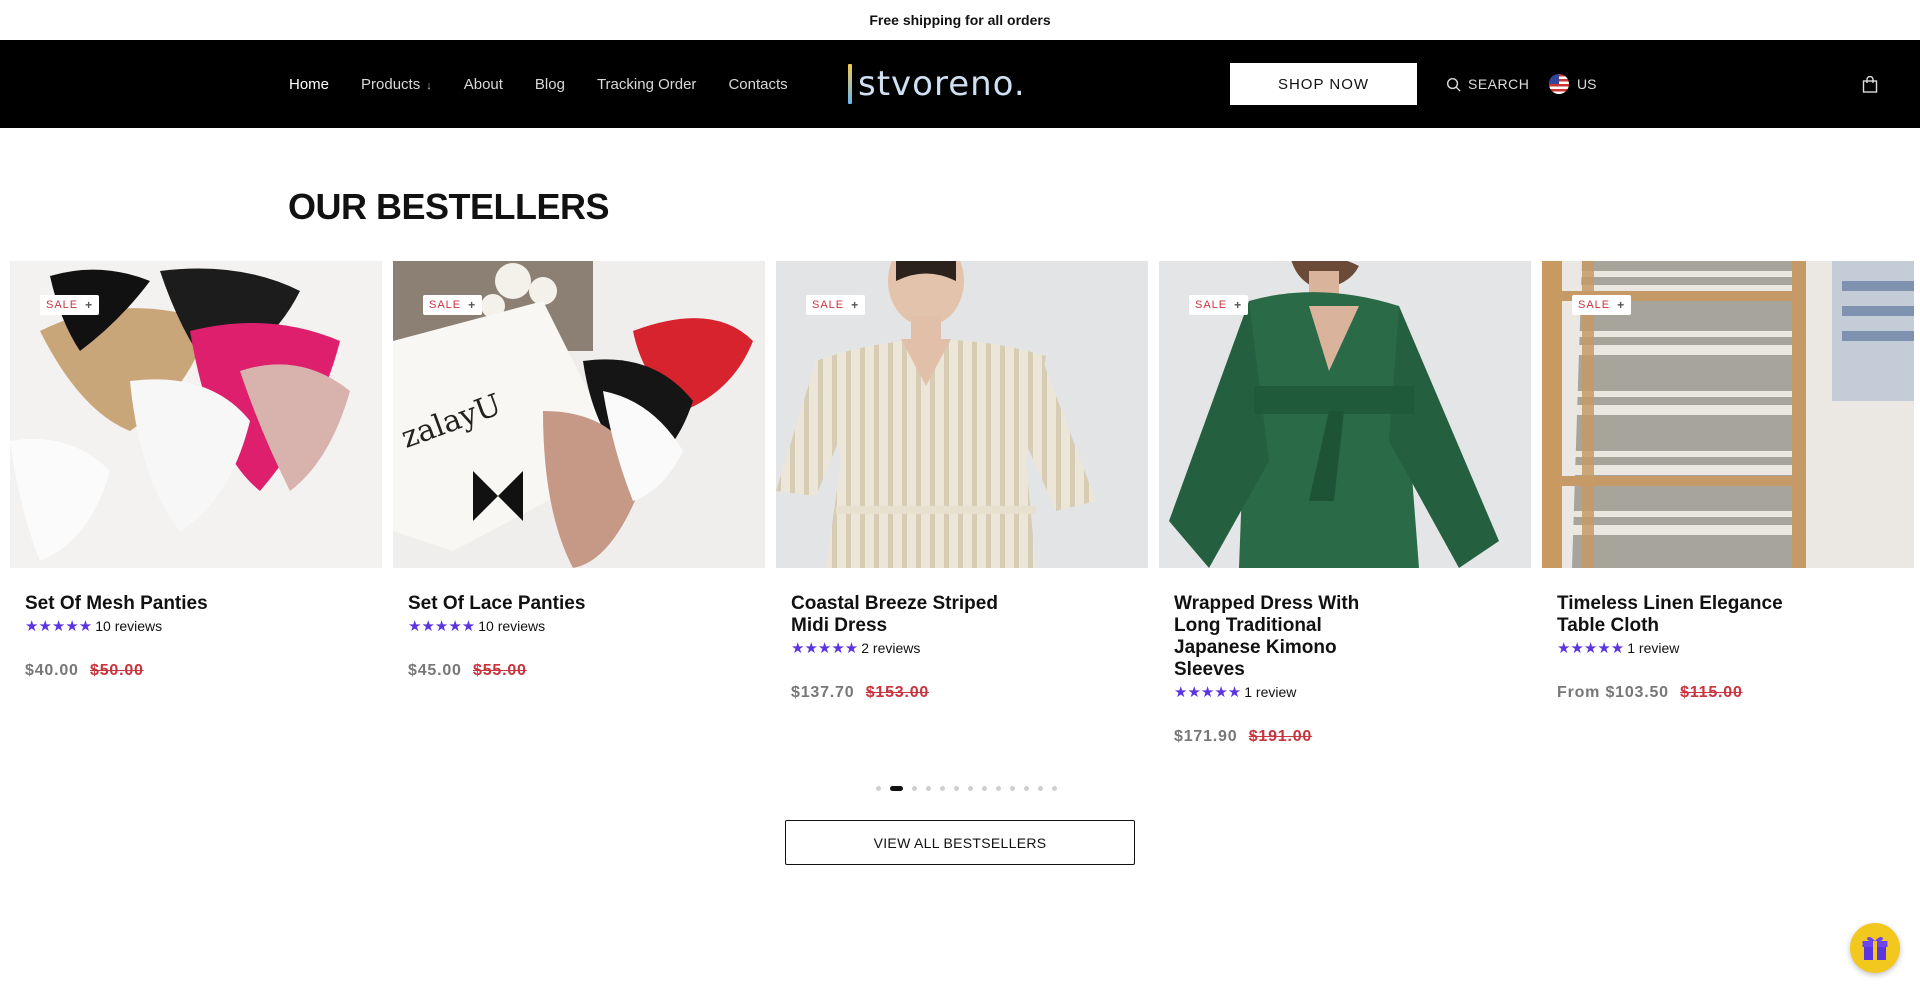 The image size is (1920, 993). I want to click on search-icon, so click(1453, 84).